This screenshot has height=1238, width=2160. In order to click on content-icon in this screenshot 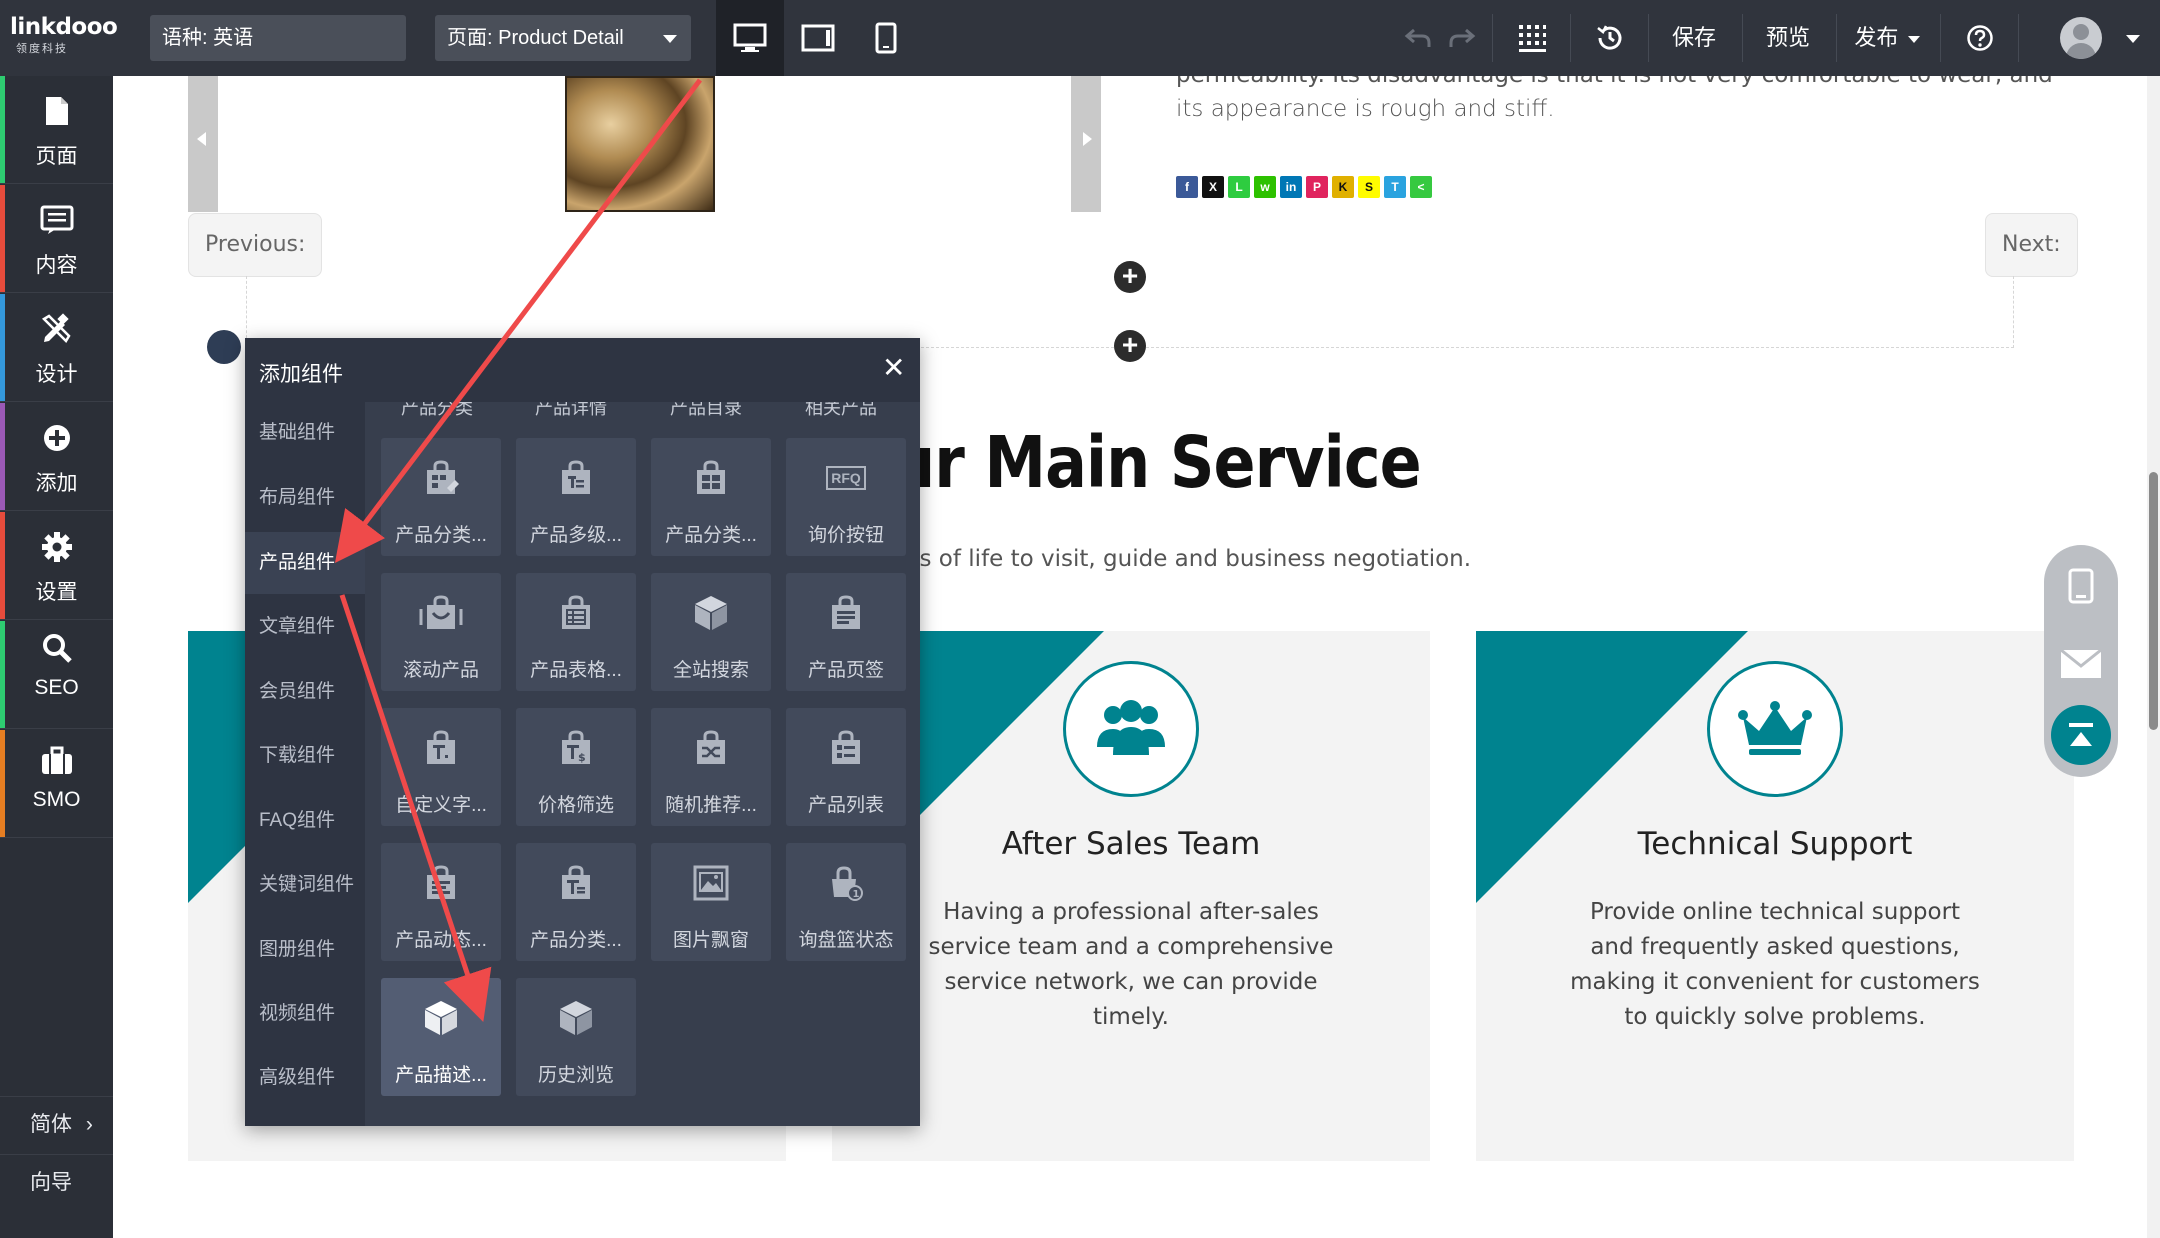, I will do `click(57, 220)`.